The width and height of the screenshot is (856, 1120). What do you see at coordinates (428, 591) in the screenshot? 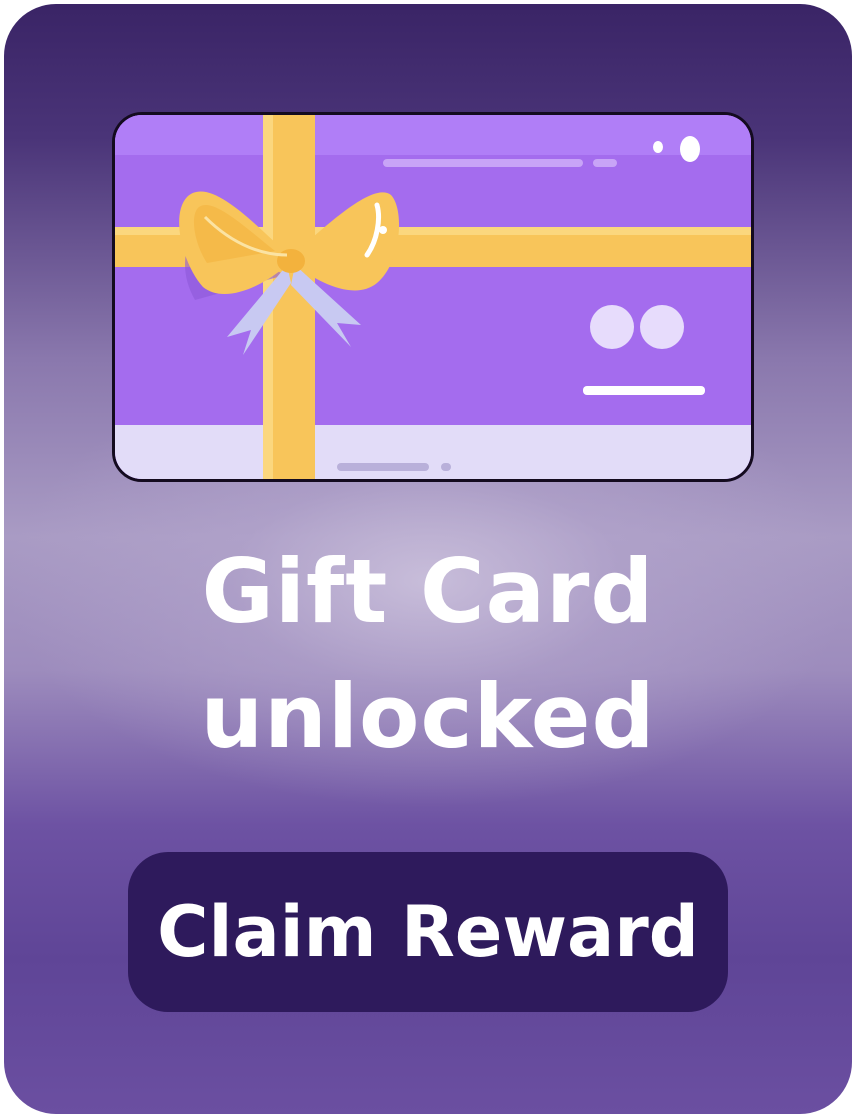
I see `headline-line-1: Gift Card` at bounding box center [428, 591].